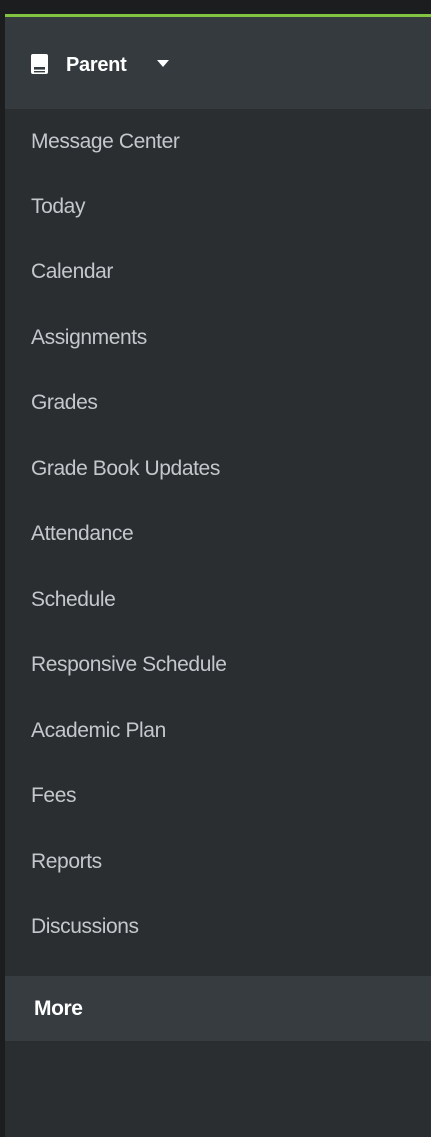  I want to click on nav-item-more: More, so click(218, 1008).